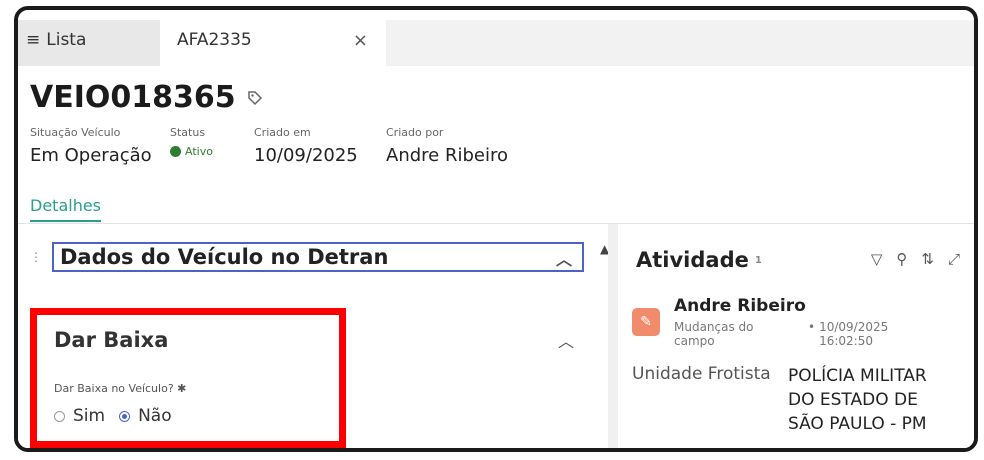 This screenshot has width=984, height=460. I want to click on baixa-field-label: Dar Baixa no Veículo? ✱, so click(120, 388).